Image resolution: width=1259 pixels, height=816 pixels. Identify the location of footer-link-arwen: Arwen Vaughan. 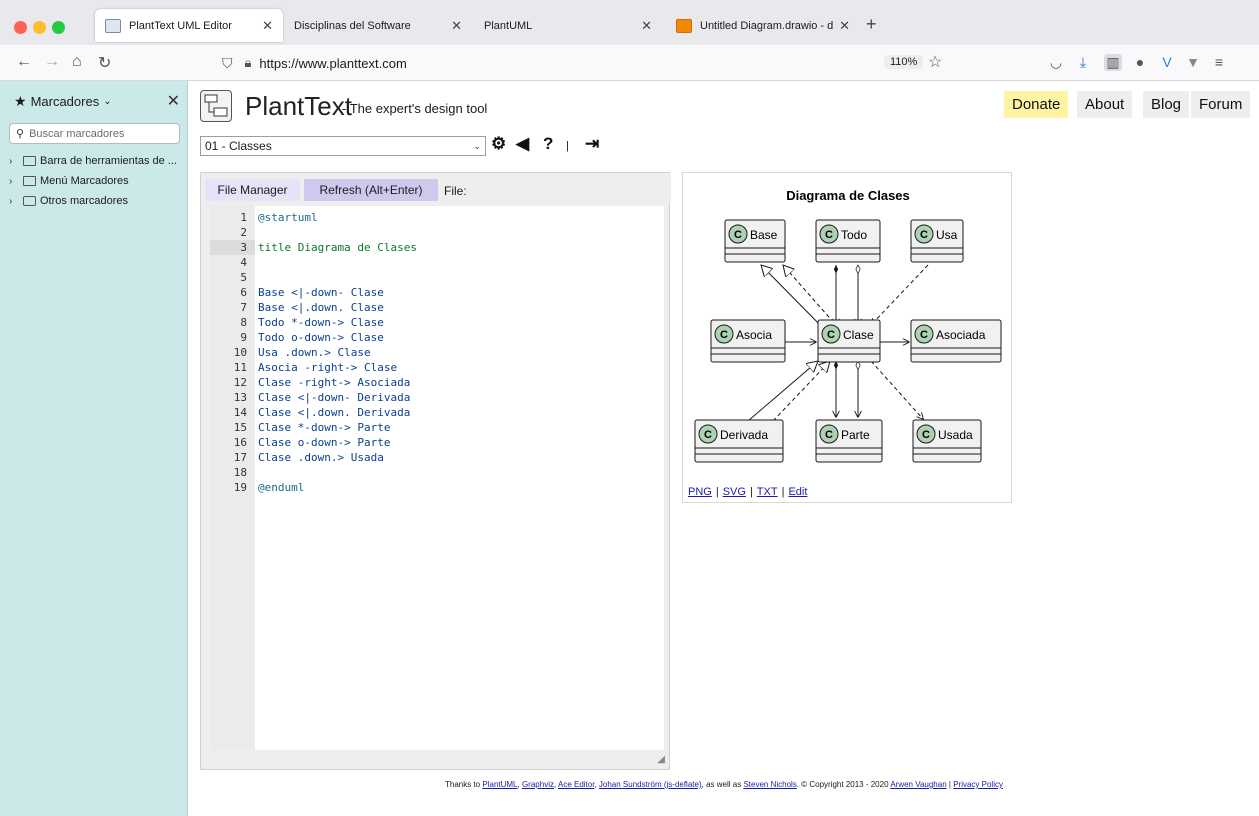
(918, 784).